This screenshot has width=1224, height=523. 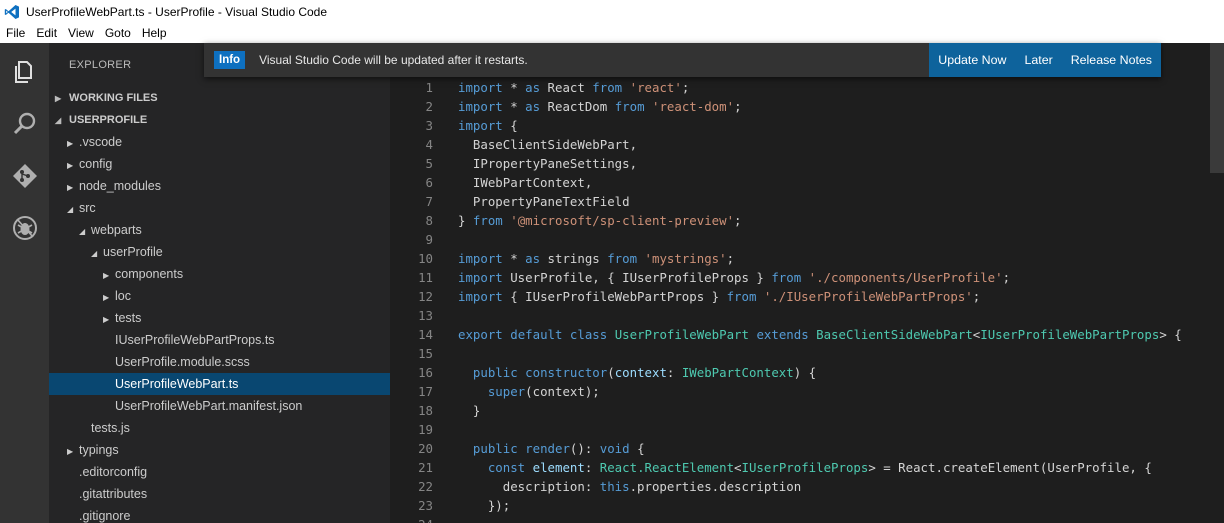 What do you see at coordinates (25, 124) in the screenshot?
I see `search-icon` at bounding box center [25, 124].